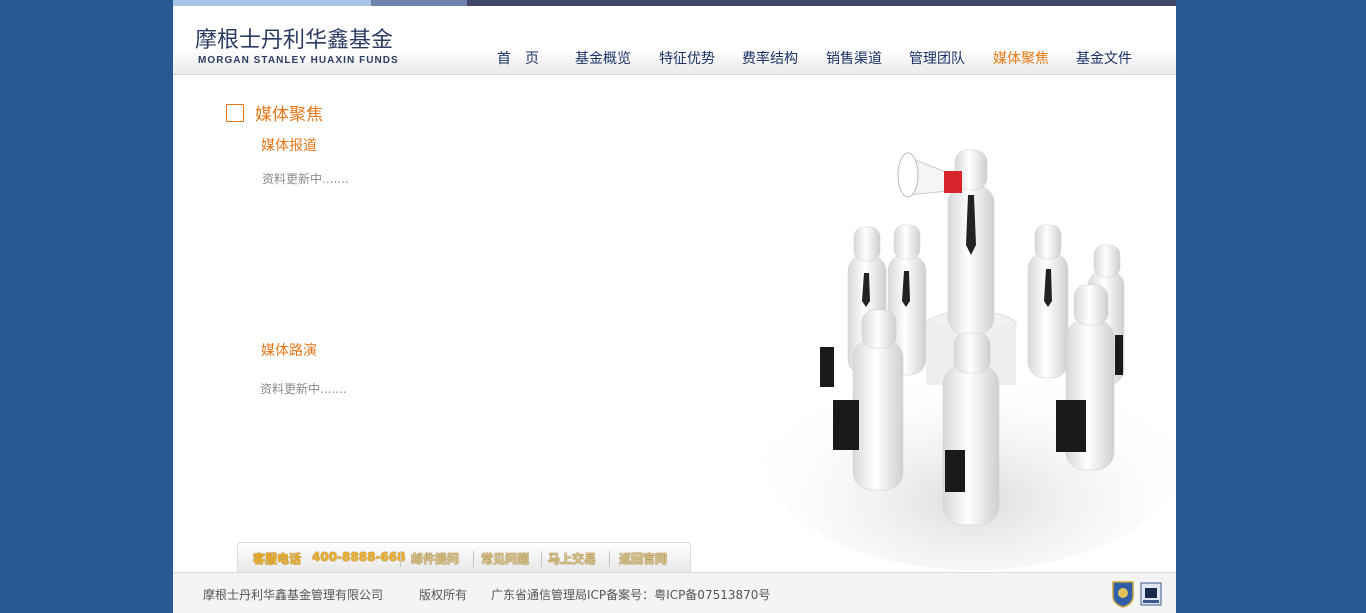  What do you see at coordinates (358, 557) in the screenshot?
I see `hotline-number: 400-8888-668` at bounding box center [358, 557].